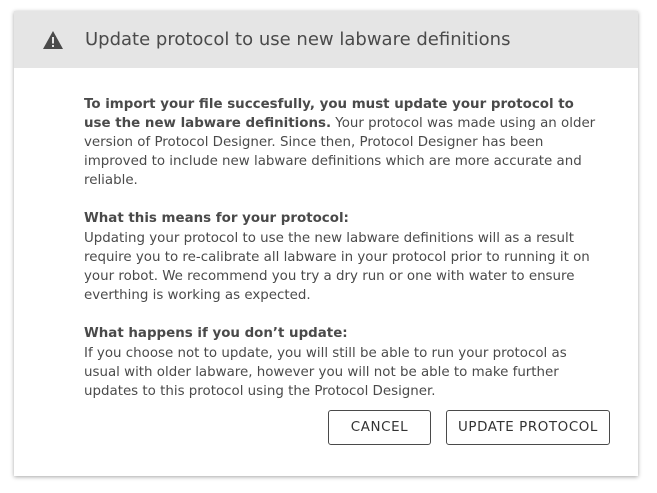  What do you see at coordinates (216, 333) in the screenshot?
I see `section-title: What happens if you don’t update:` at bounding box center [216, 333].